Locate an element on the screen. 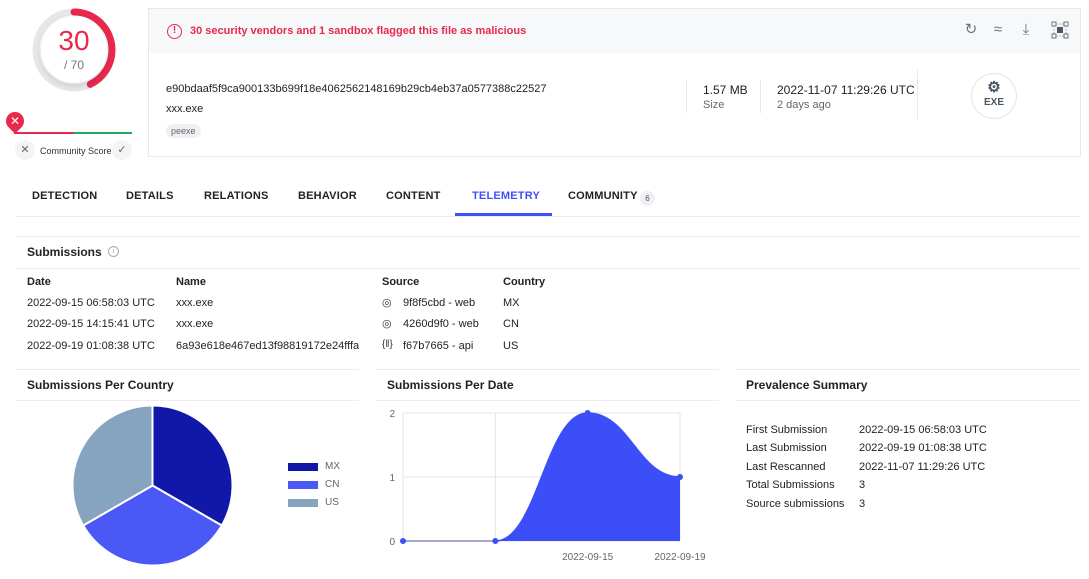 The width and height of the screenshot is (1089, 579). gears-icon: ⚙ is located at coordinates (994, 87).